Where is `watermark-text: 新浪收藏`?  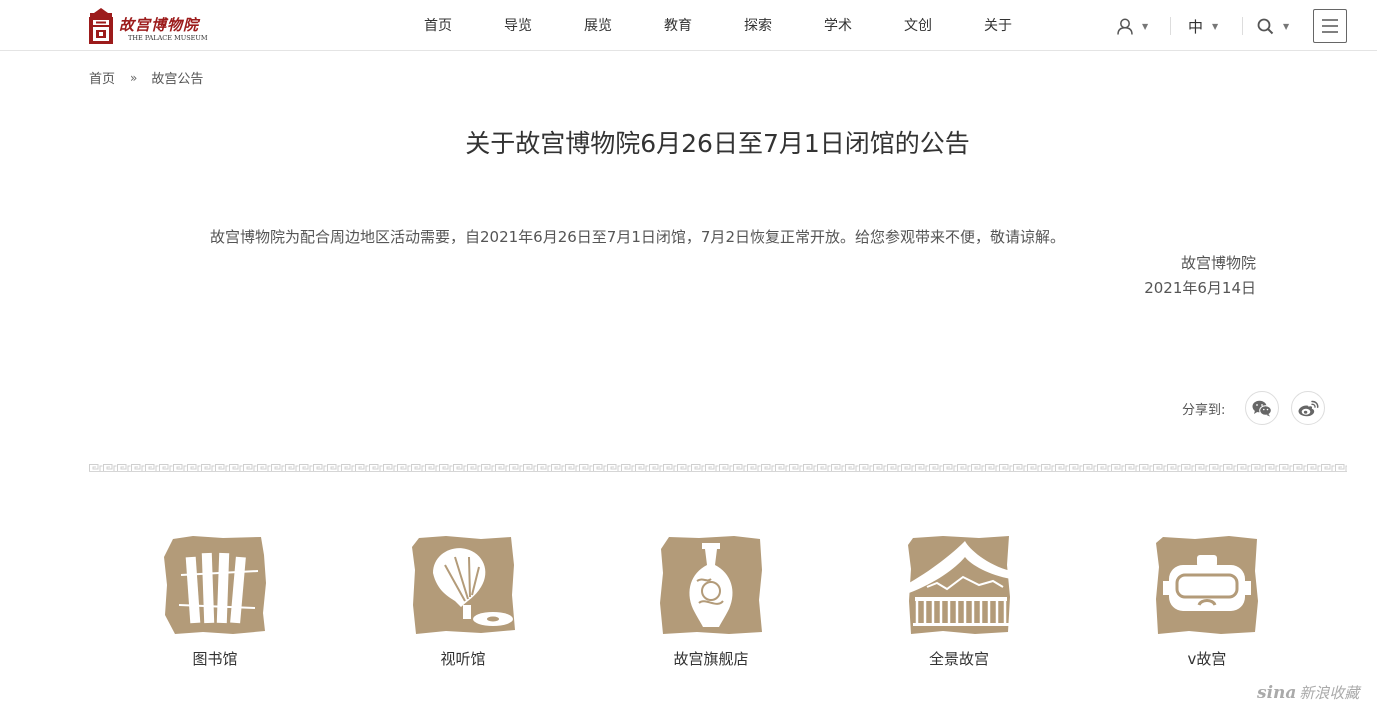 watermark-text: 新浪收藏 is located at coordinates (1329, 693).